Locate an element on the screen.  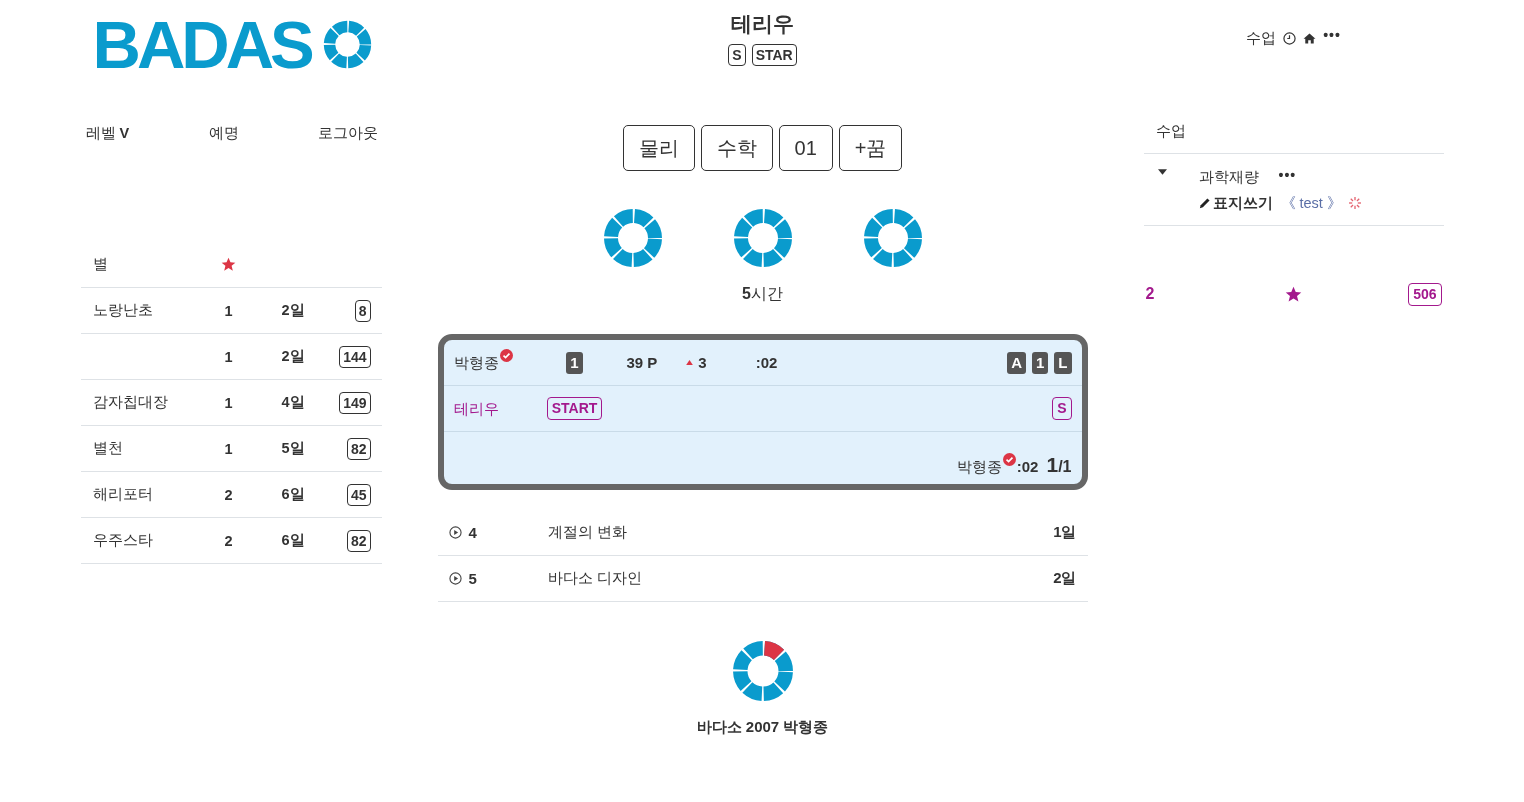
player-name: 해리포터 is located at coordinates (123, 494).